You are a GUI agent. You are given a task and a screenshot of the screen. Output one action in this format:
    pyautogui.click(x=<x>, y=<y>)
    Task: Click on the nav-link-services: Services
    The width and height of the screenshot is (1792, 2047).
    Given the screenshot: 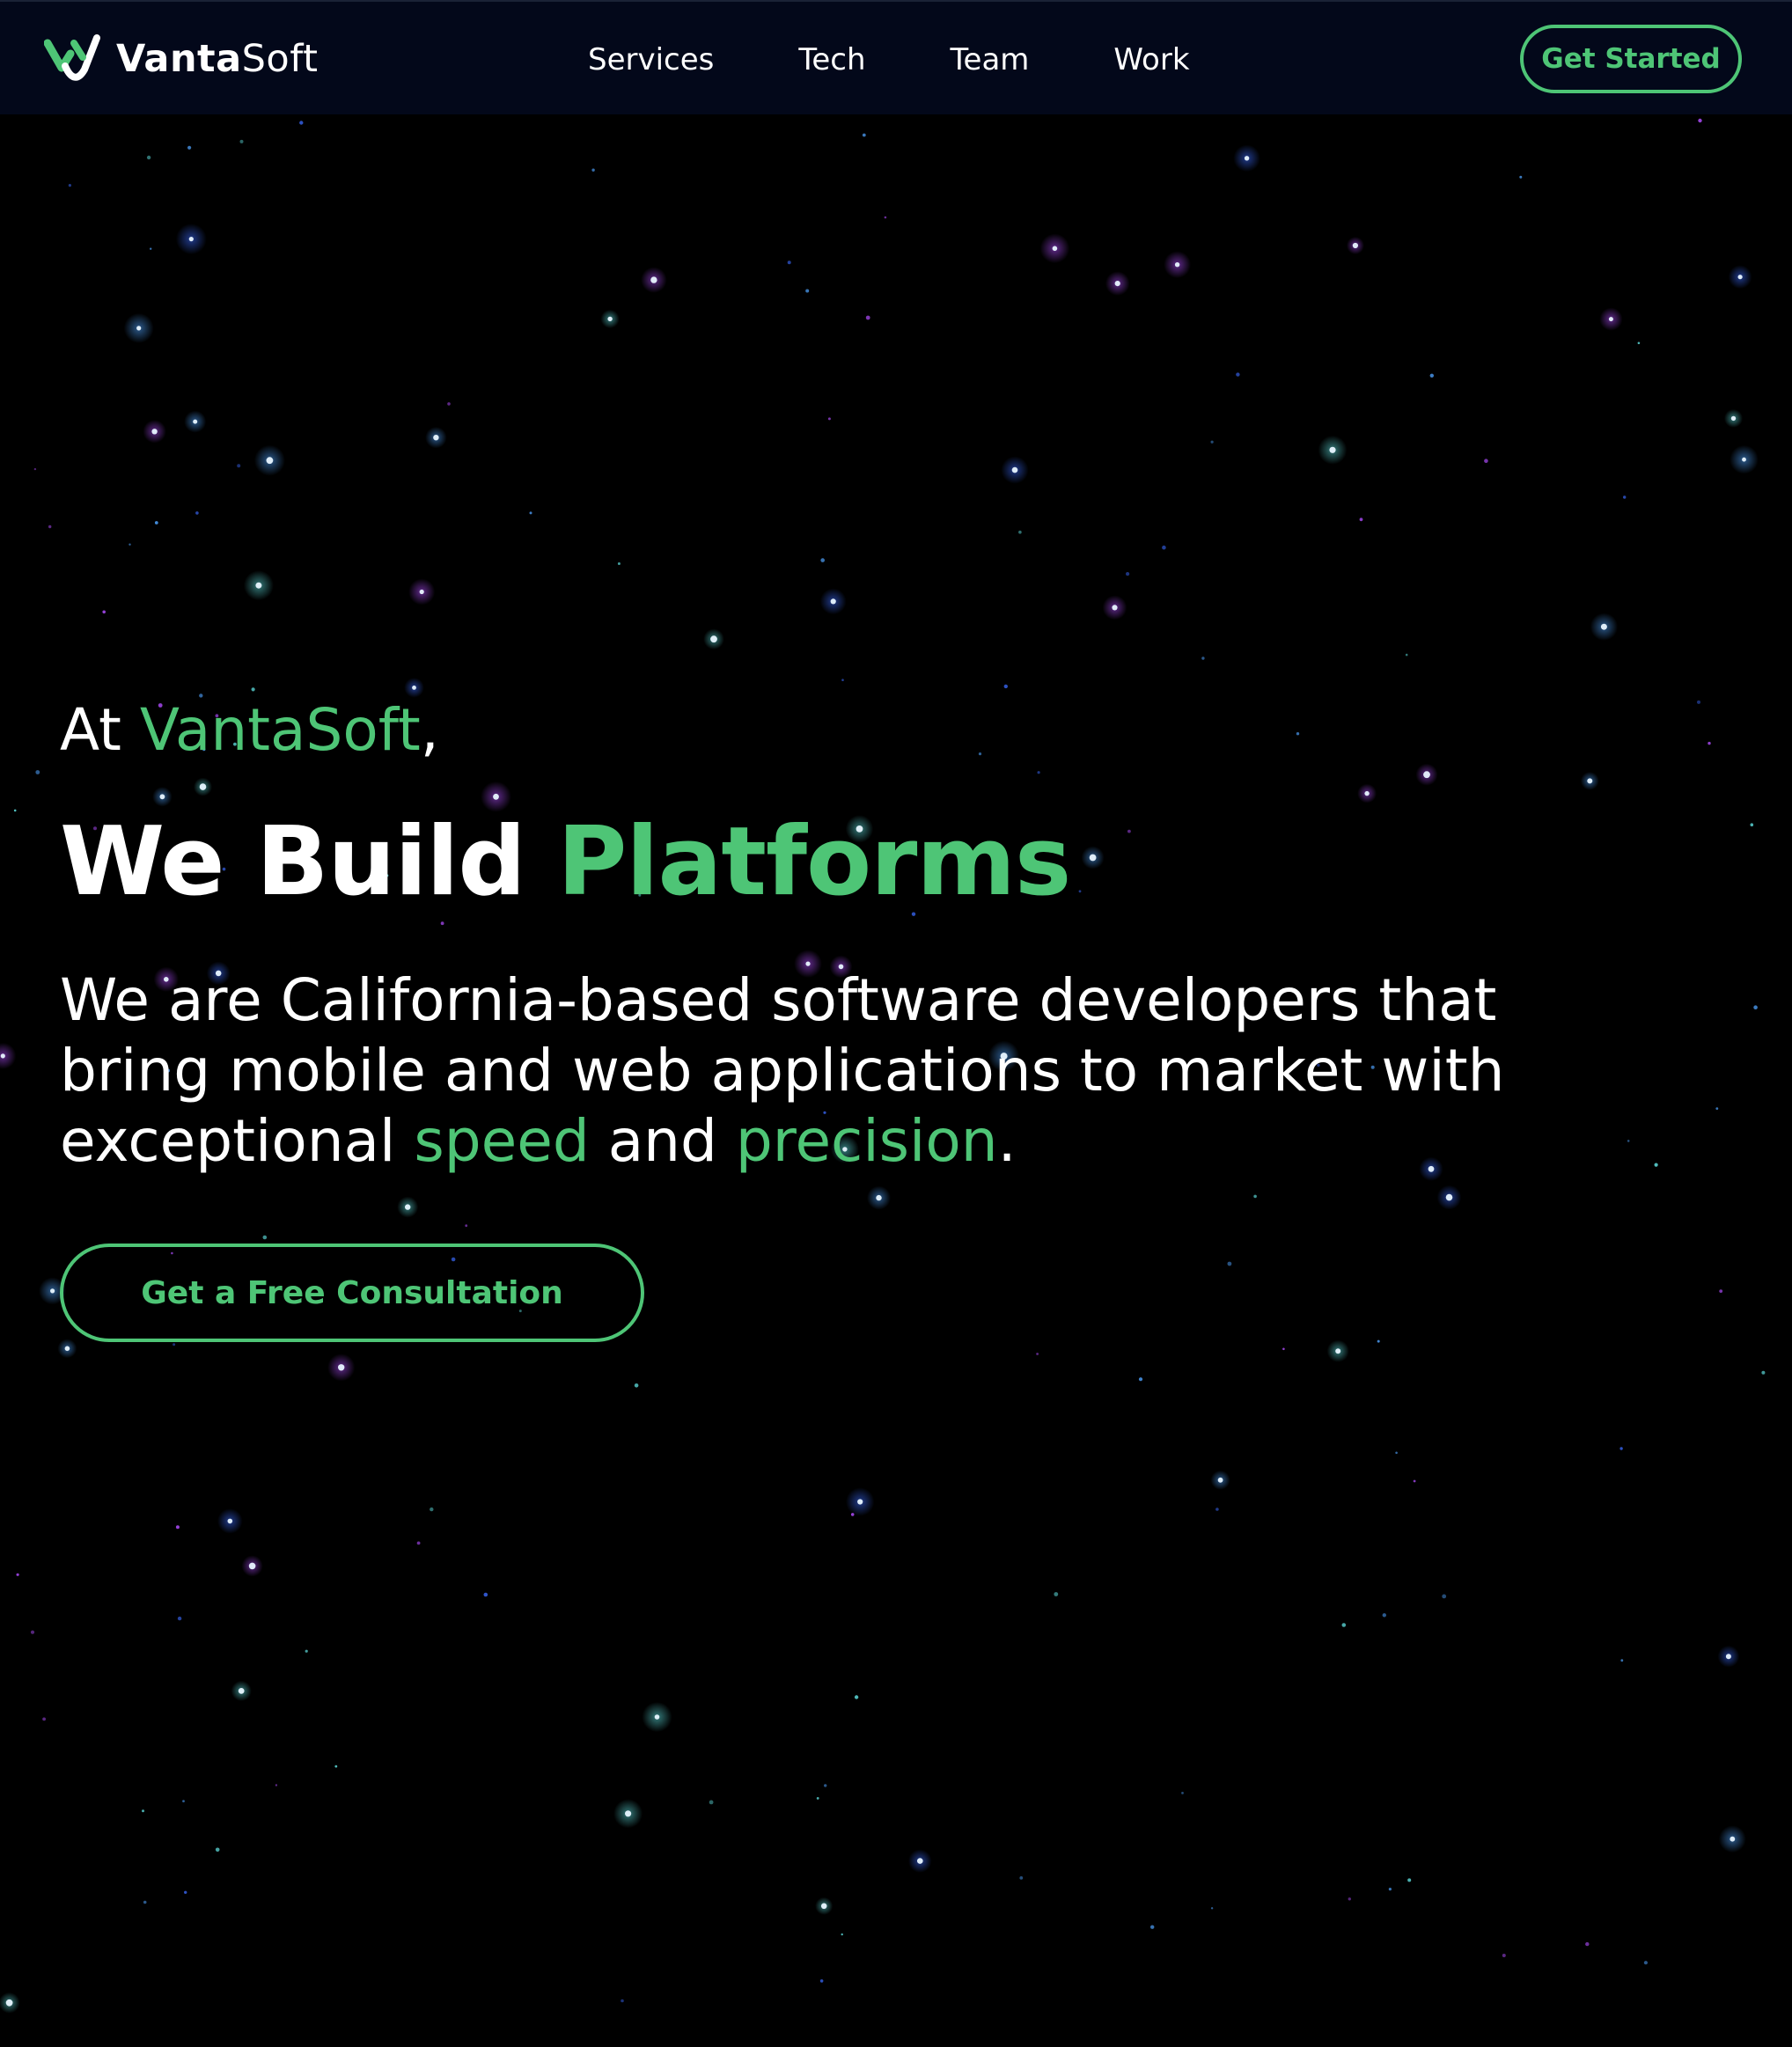 What is the action you would take?
    pyautogui.click(x=651, y=60)
    